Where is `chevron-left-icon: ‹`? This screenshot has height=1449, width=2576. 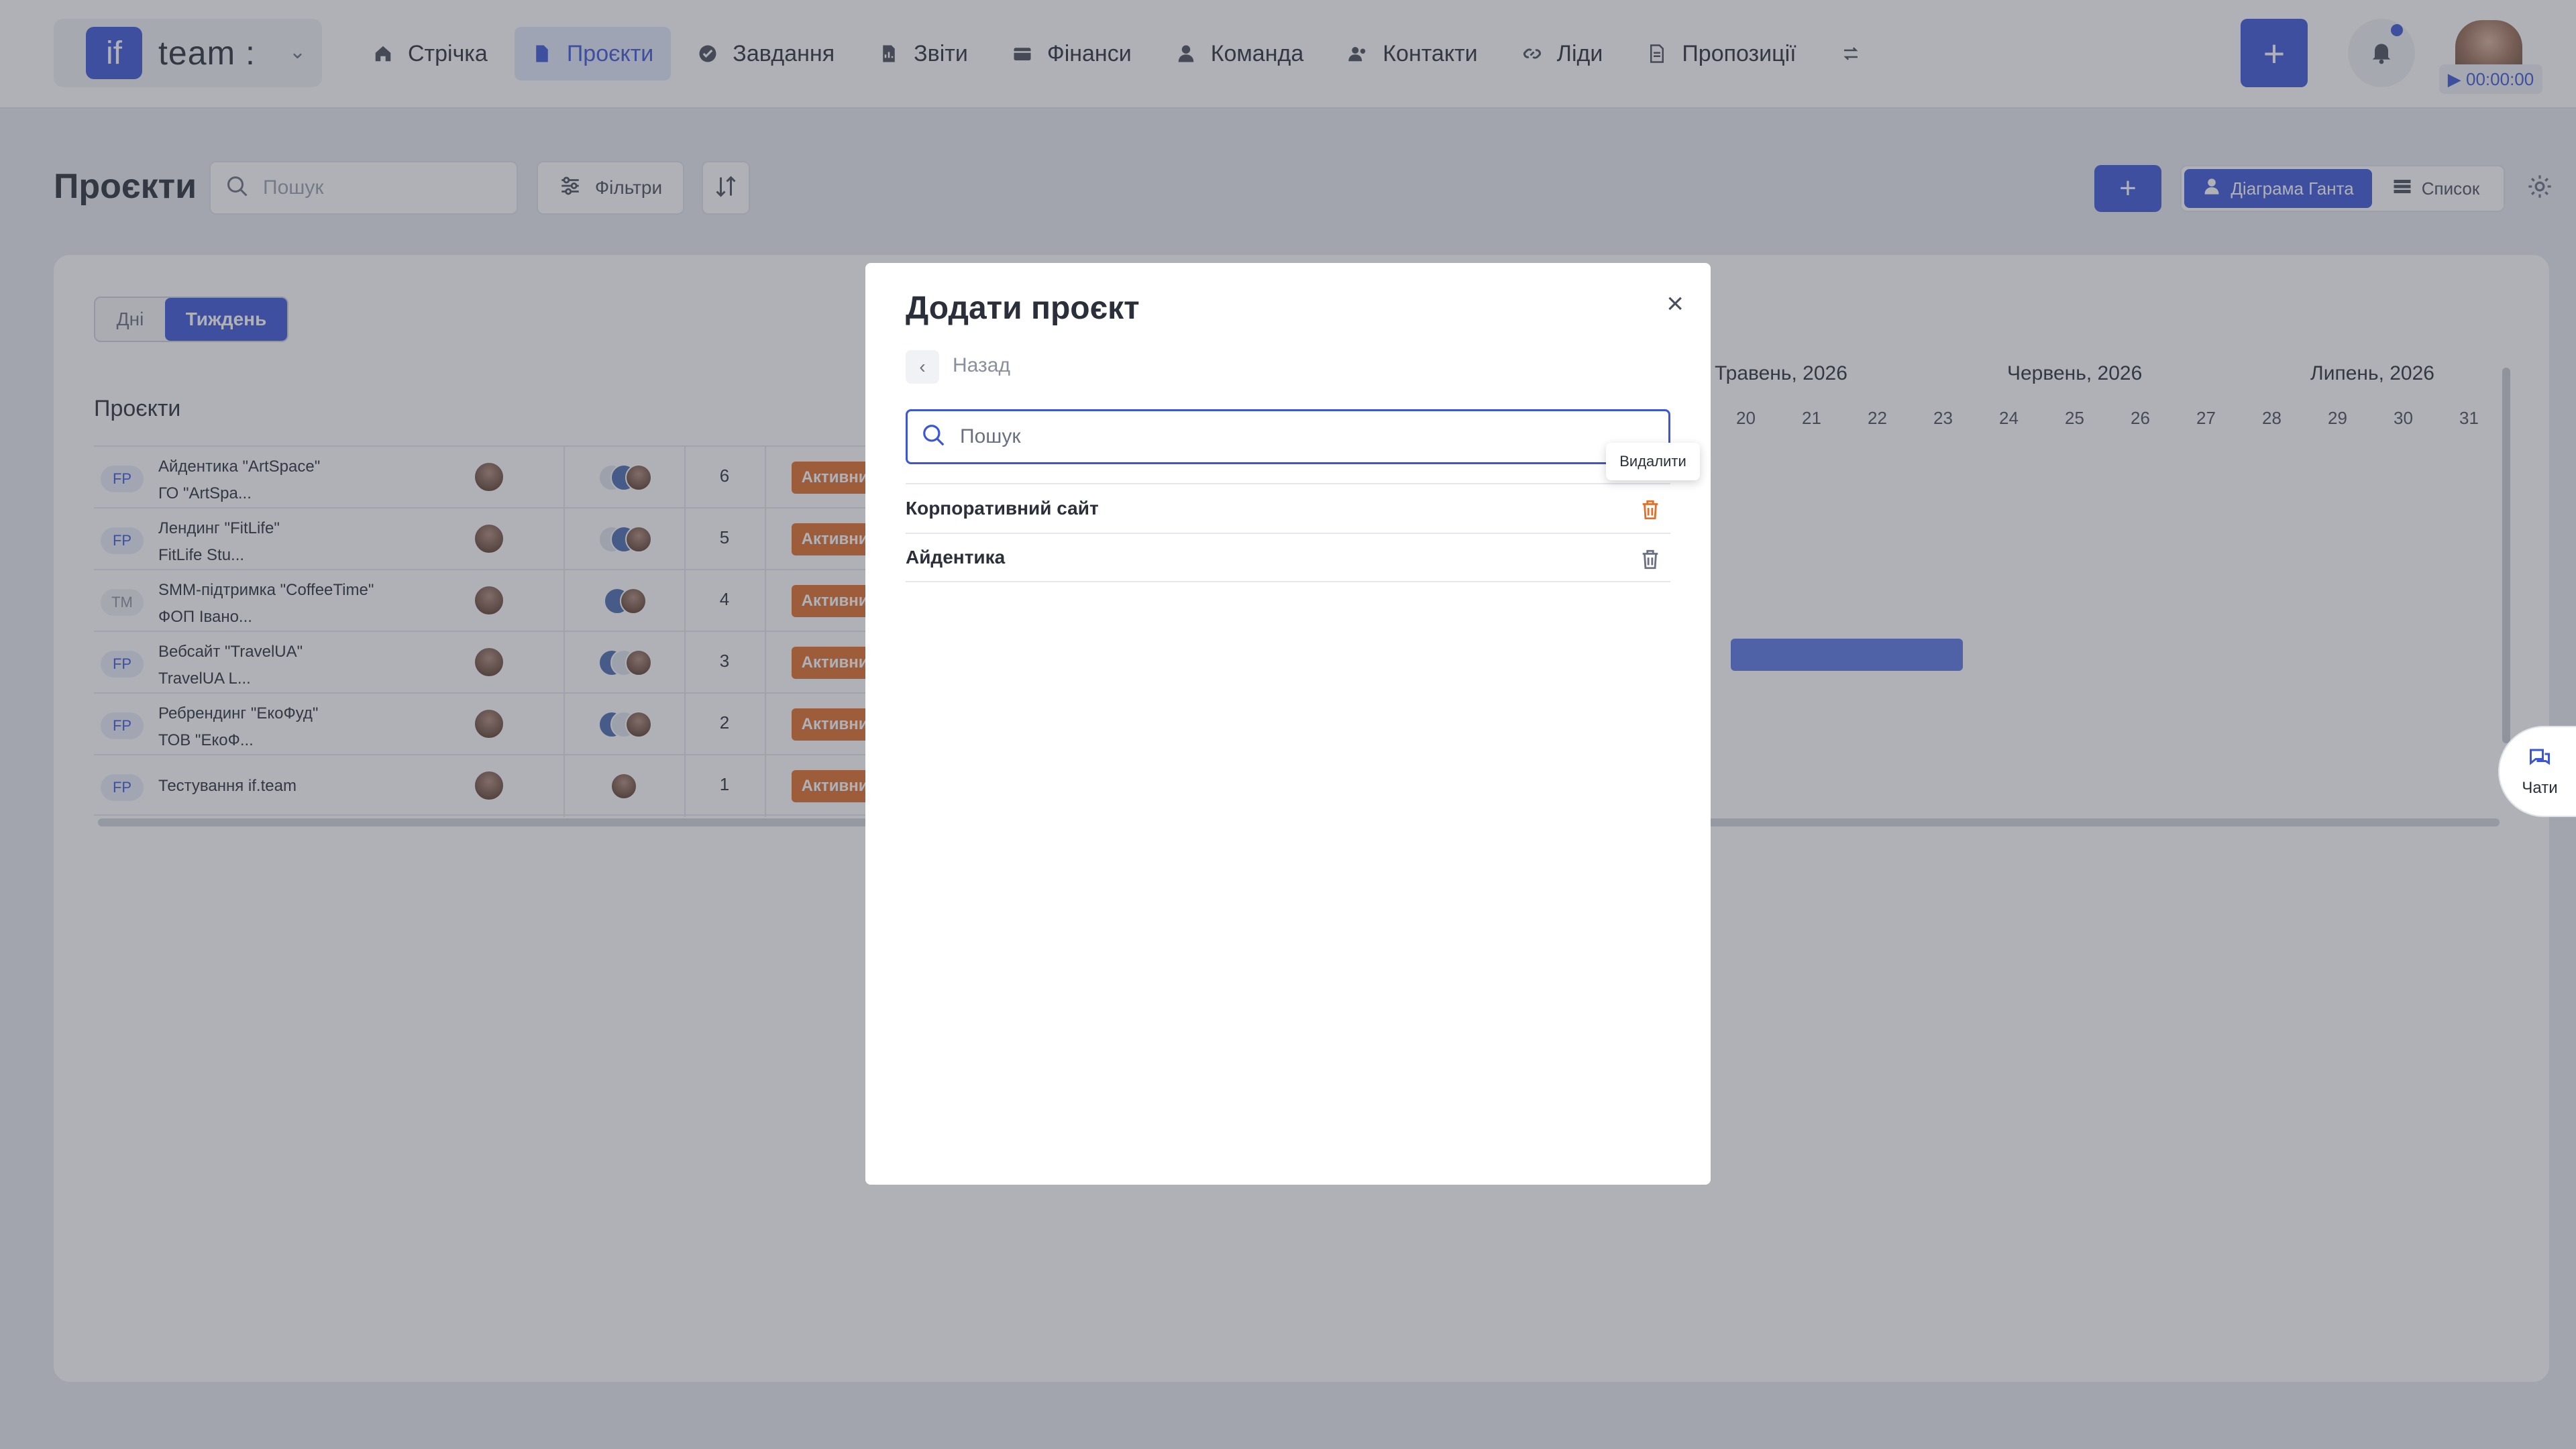 chevron-left-icon: ‹ is located at coordinates (922, 366).